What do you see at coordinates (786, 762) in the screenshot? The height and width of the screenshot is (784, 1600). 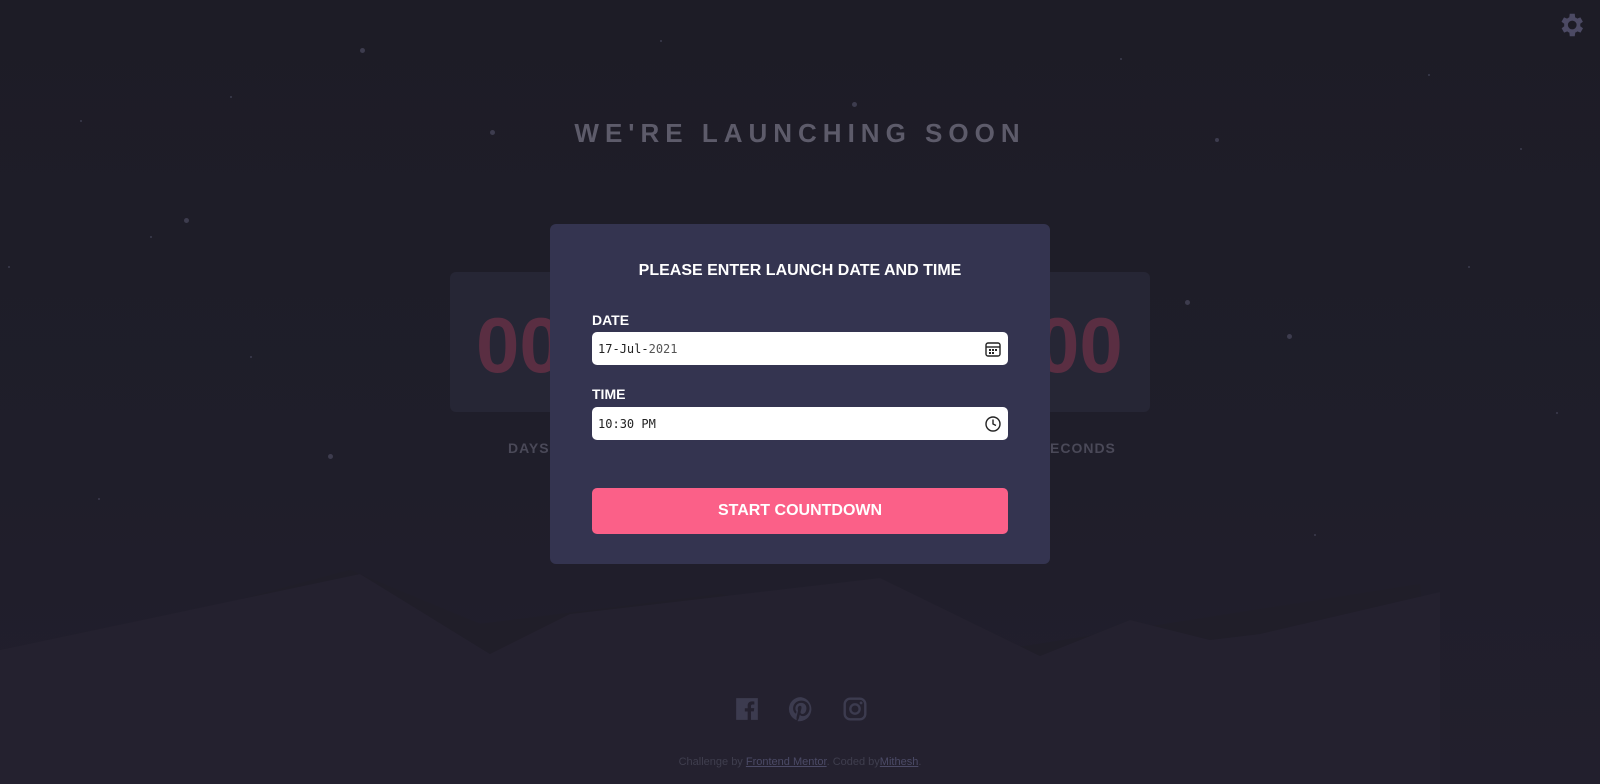 I see `frontend-mentor-link: Frontend Mentor` at bounding box center [786, 762].